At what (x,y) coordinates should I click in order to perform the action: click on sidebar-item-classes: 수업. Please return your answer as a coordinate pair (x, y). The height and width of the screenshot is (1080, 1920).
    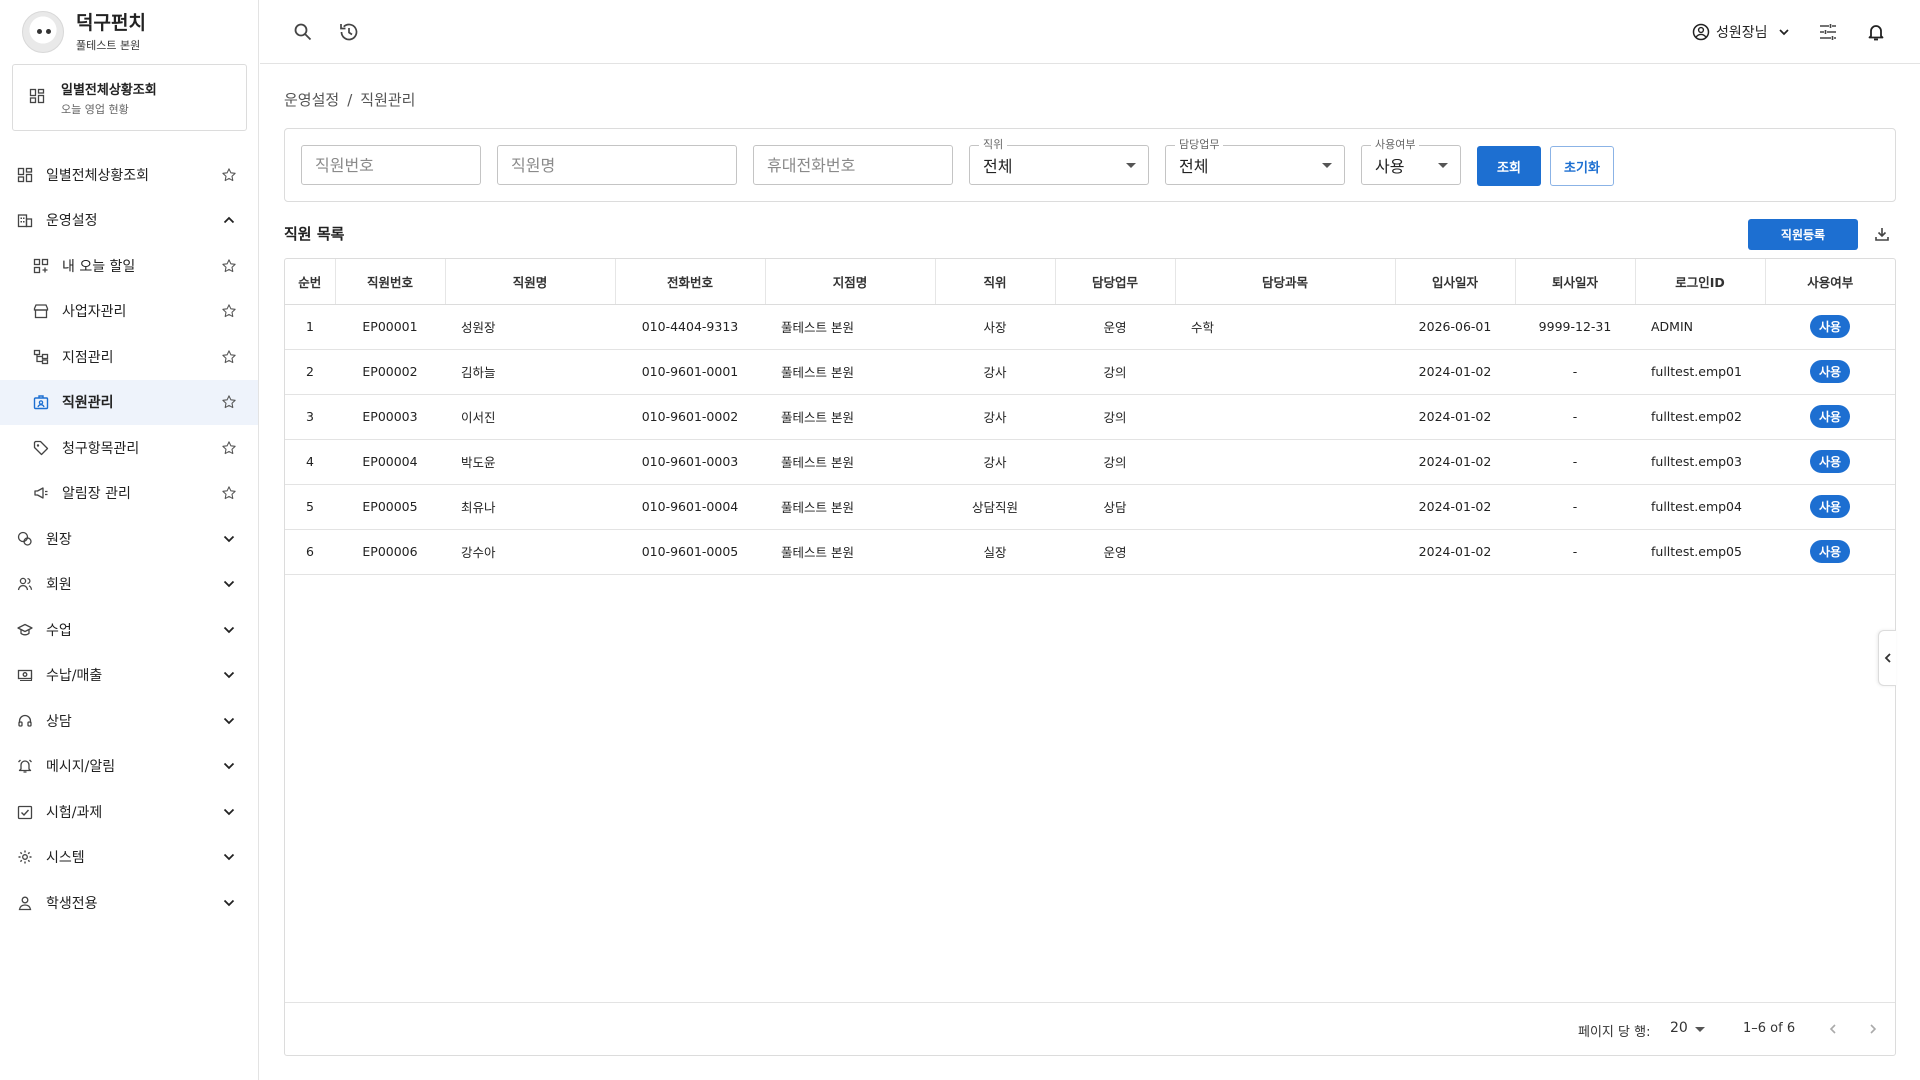
    Looking at the image, I should click on (129, 630).